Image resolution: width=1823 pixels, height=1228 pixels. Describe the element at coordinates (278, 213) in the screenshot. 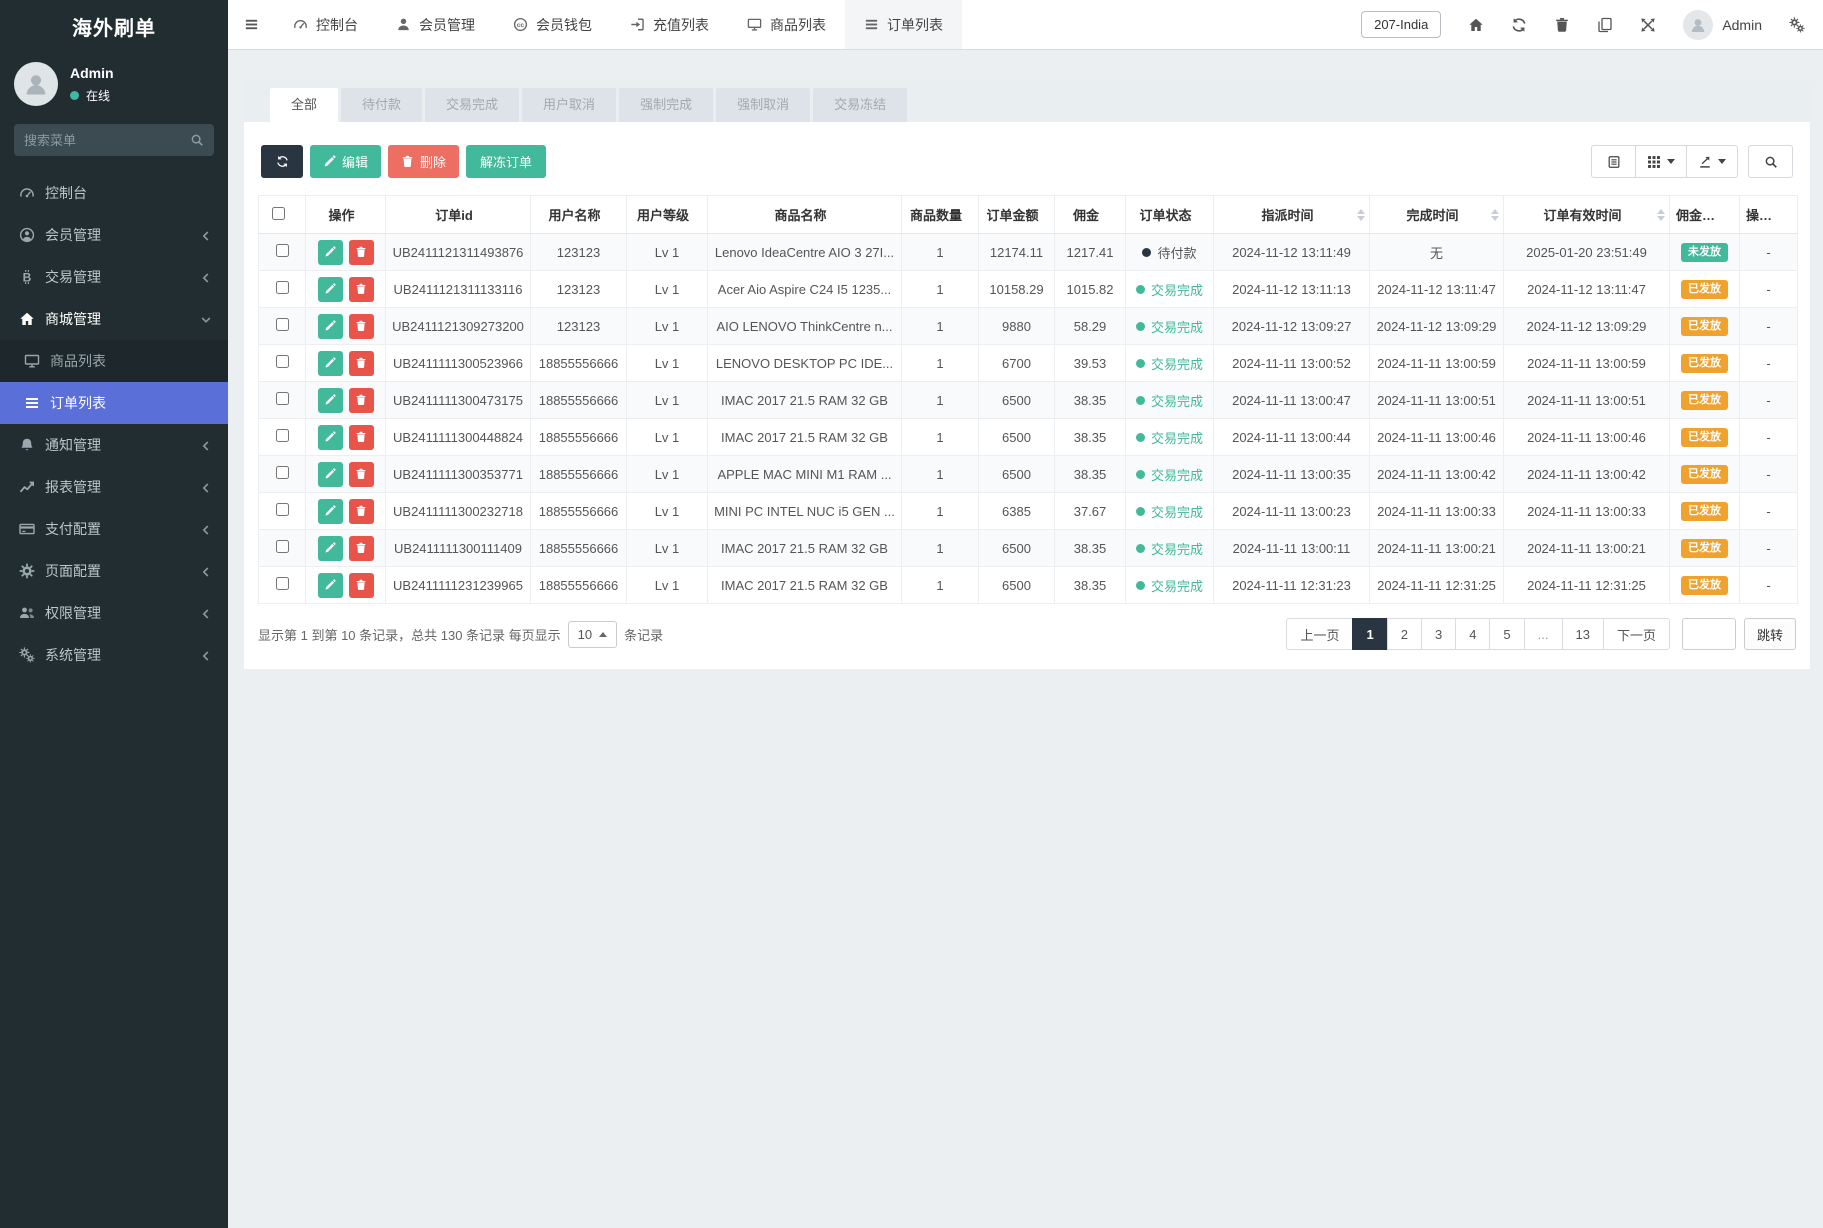

I see `select-all-checkbox` at that location.